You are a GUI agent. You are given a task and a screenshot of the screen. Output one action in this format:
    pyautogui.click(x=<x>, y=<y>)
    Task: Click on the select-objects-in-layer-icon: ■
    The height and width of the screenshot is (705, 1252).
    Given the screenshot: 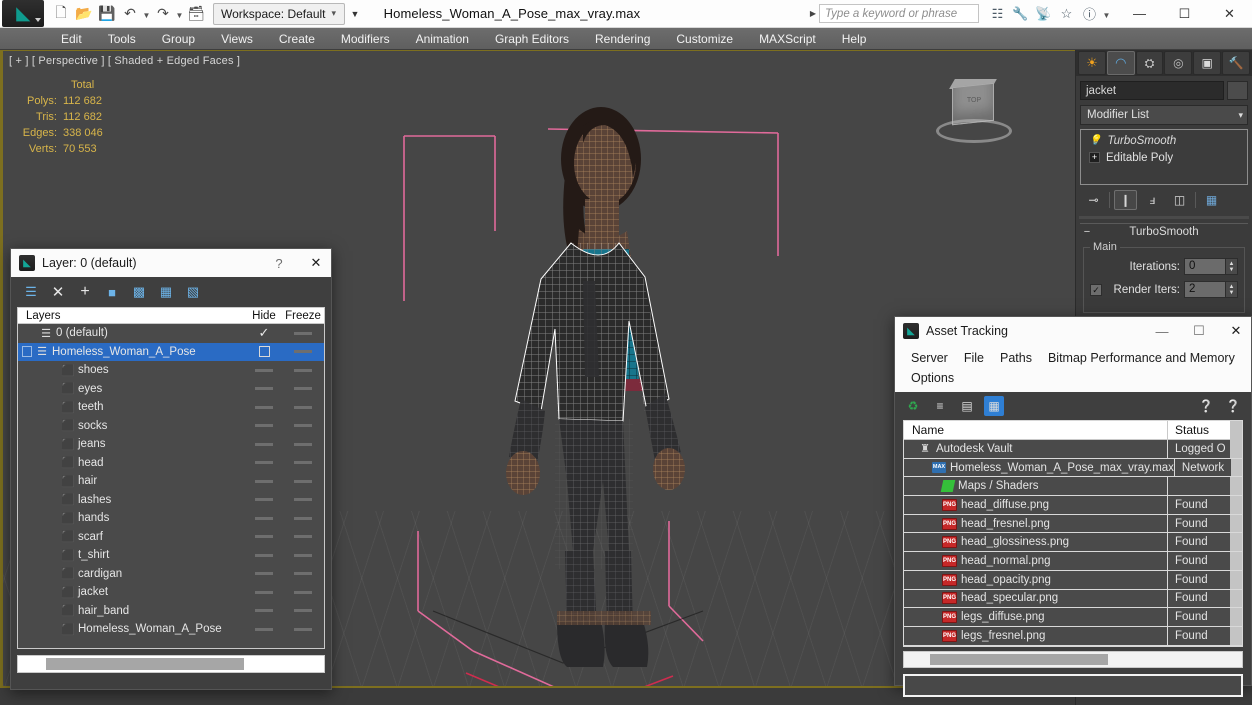 What is the action you would take?
    pyautogui.click(x=112, y=292)
    